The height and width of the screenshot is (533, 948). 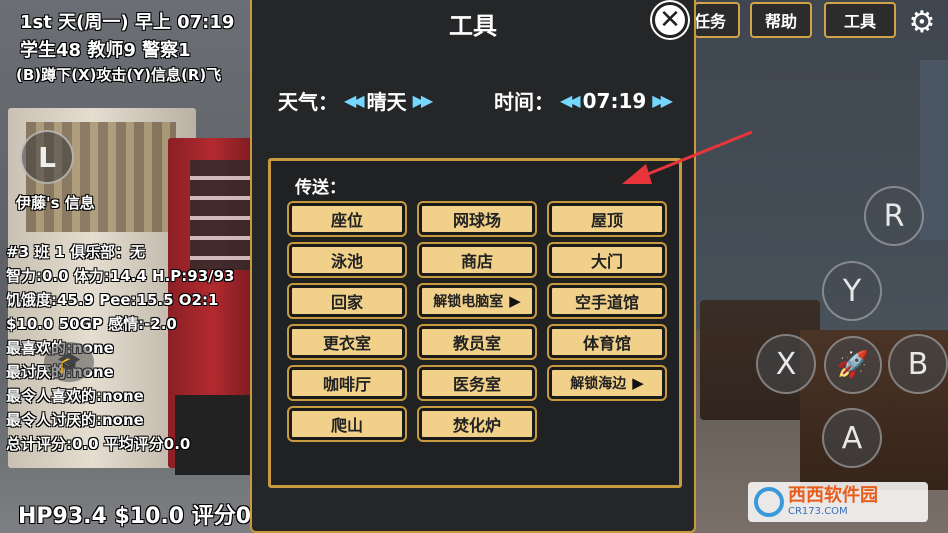 I want to click on teleport-button: 爬山, so click(x=347, y=424).